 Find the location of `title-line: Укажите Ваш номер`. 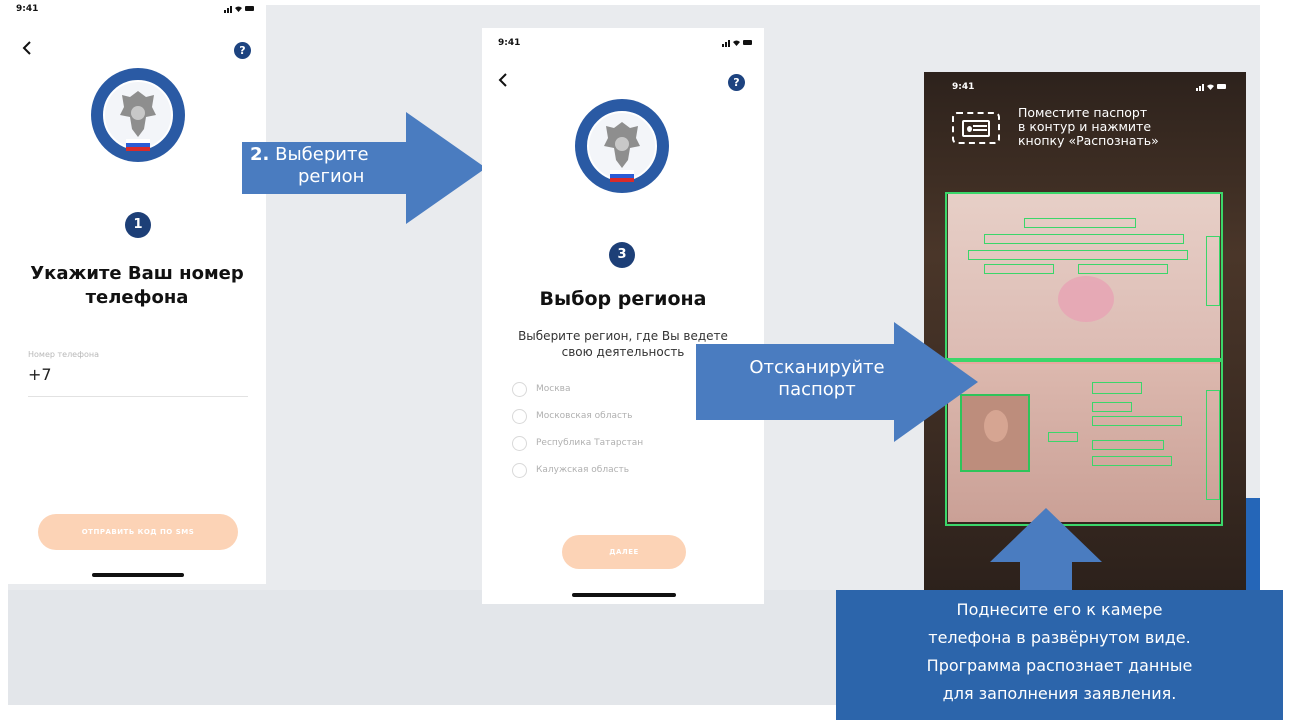

title-line: Укажите Ваш номер is located at coordinates (137, 273).